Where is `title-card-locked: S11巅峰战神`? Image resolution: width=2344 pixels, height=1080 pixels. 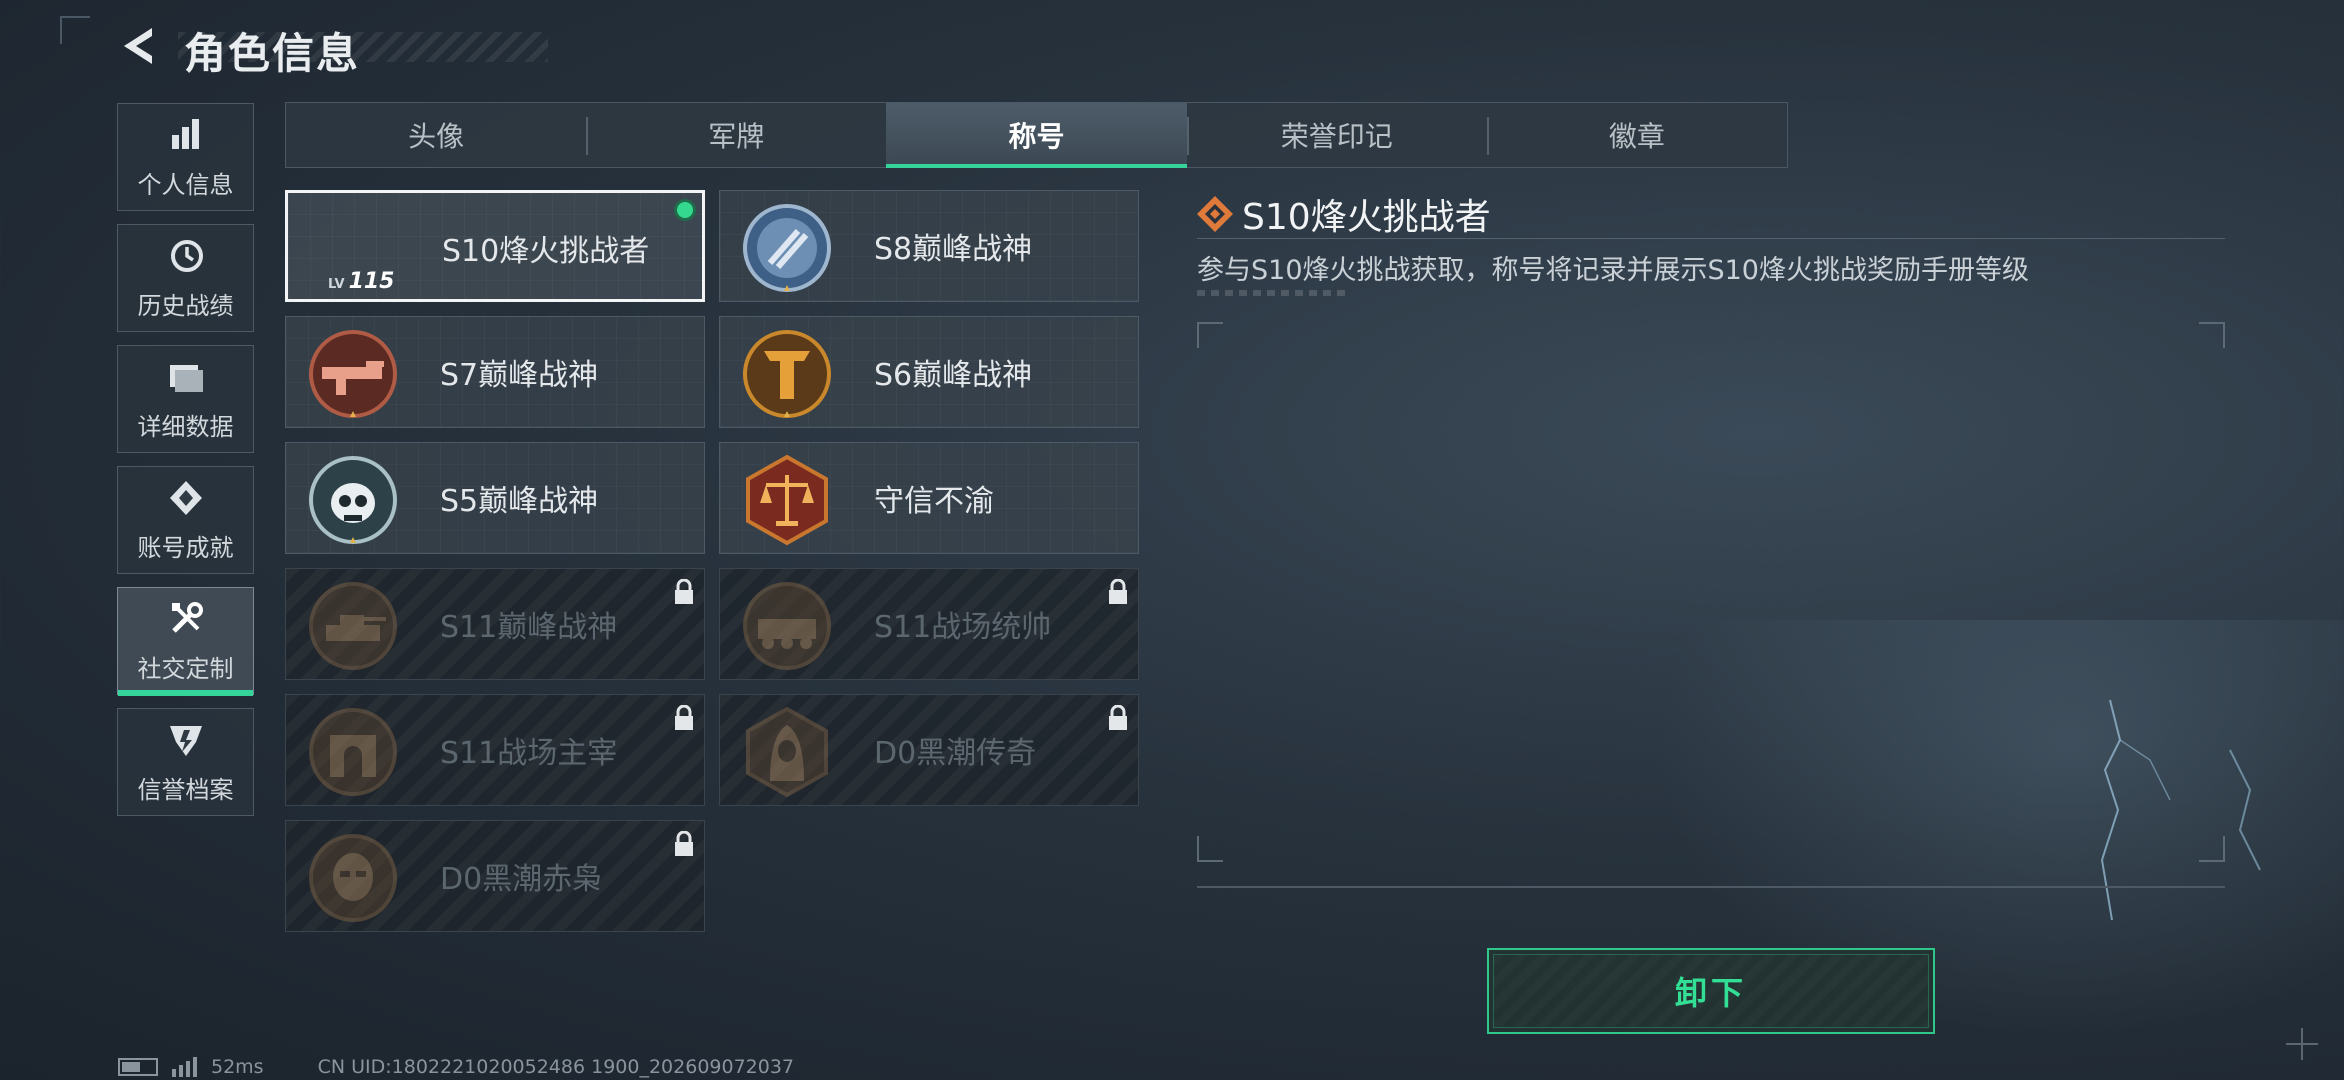 title-card-locked: S11巅峰战神 is located at coordinates (495, 624).